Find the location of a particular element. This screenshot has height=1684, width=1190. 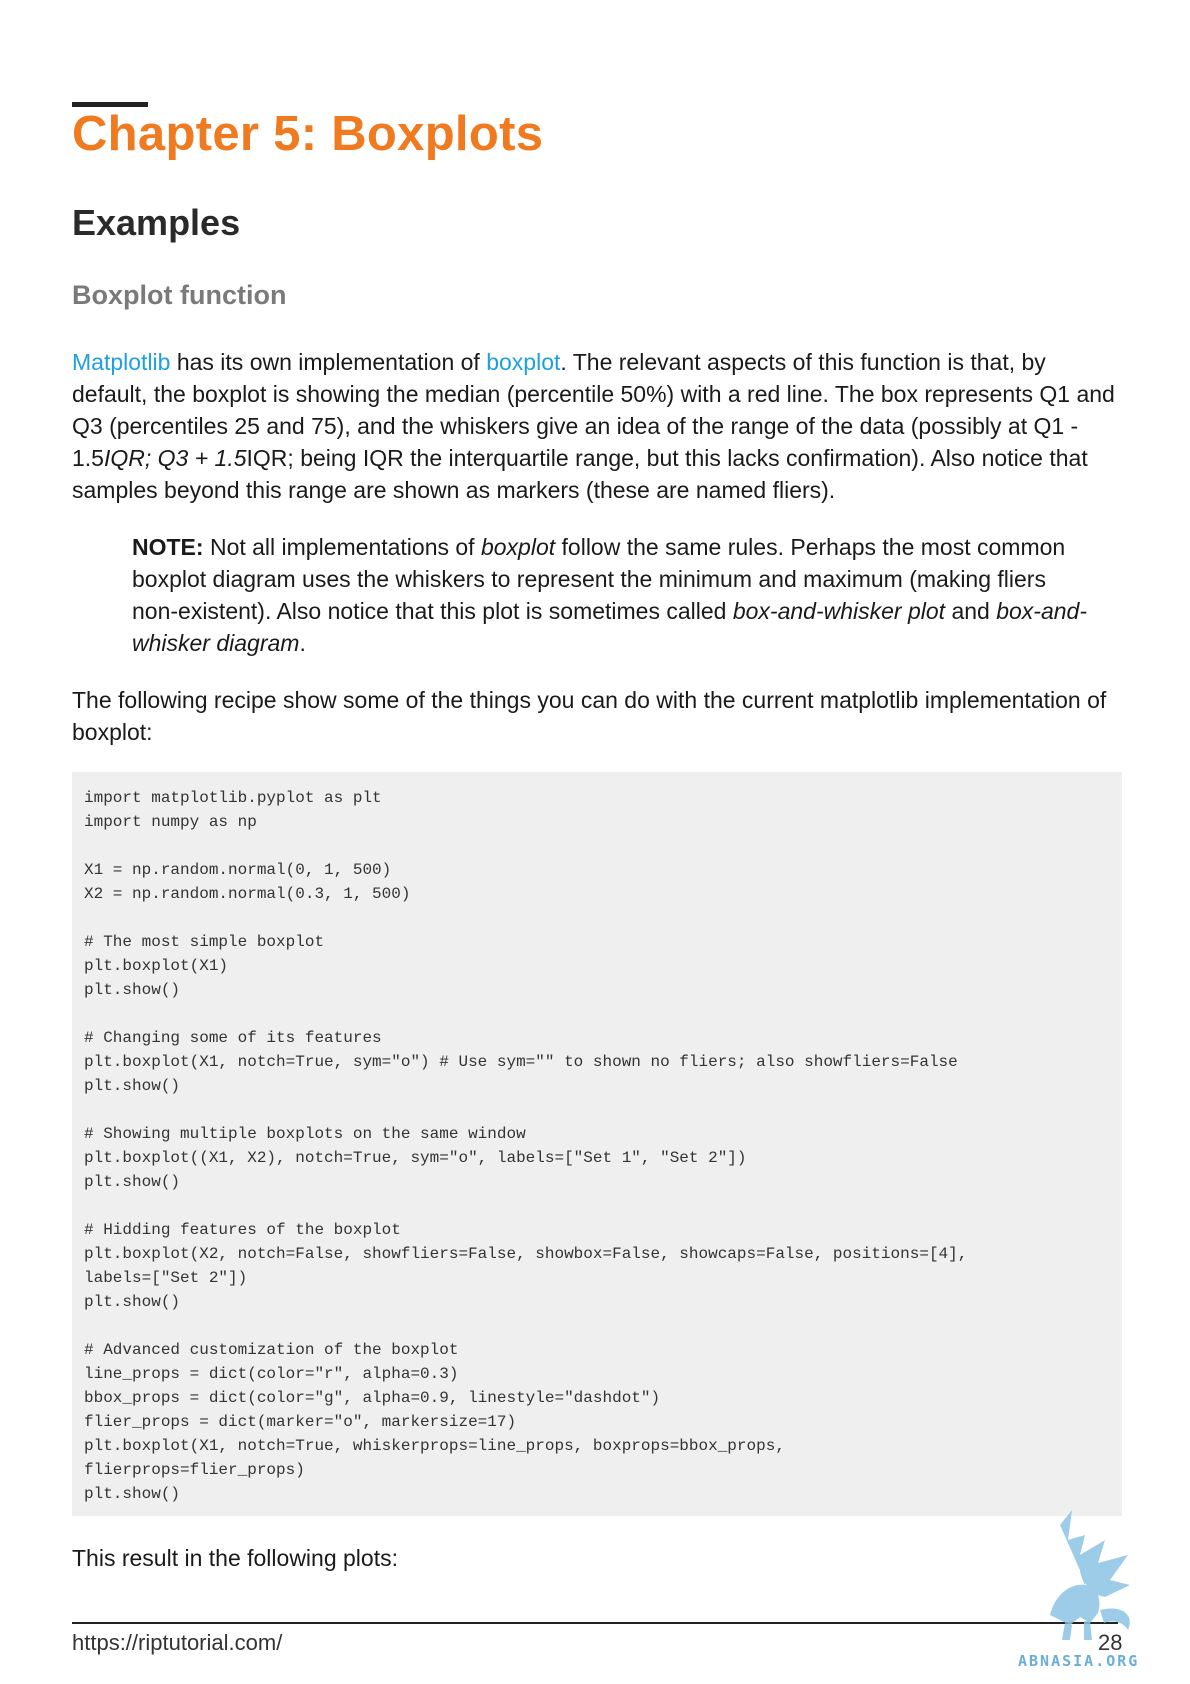

note-text-4: . is located at coordinates (302, 643).